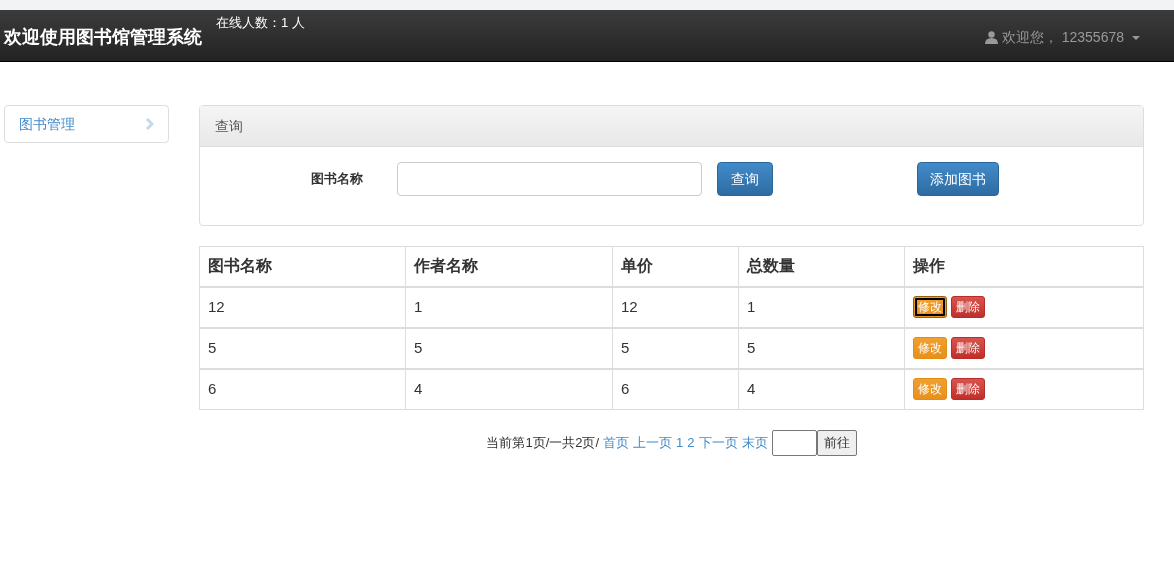 This screenshot has height=562, width=1174. What do you see at coordinates (991, 37) in the screenshot?
I see `user-icon` at bounding box center [991, 37].